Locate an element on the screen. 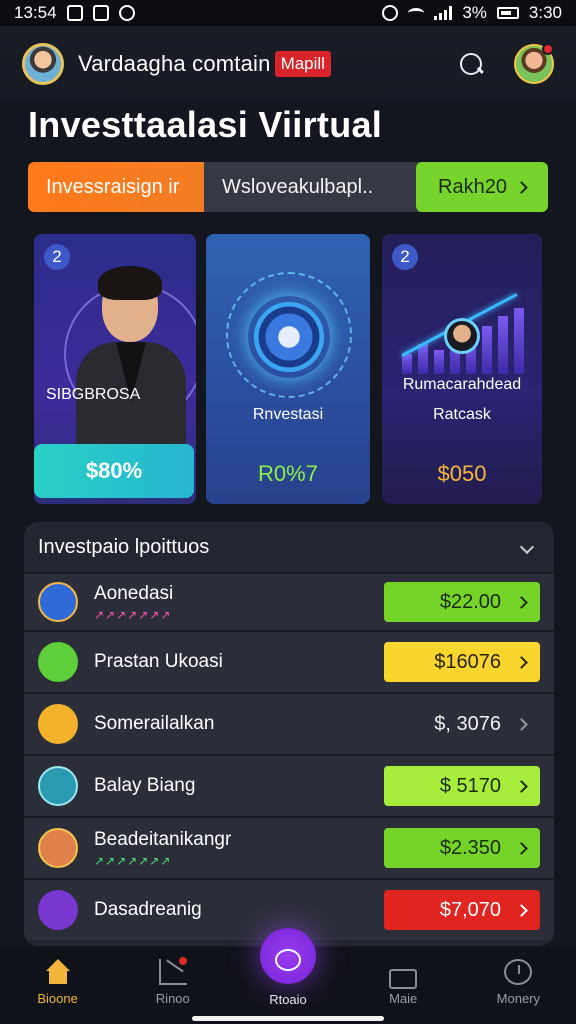  center-action-label: Rtoaio is located at coordinates (288, 999).